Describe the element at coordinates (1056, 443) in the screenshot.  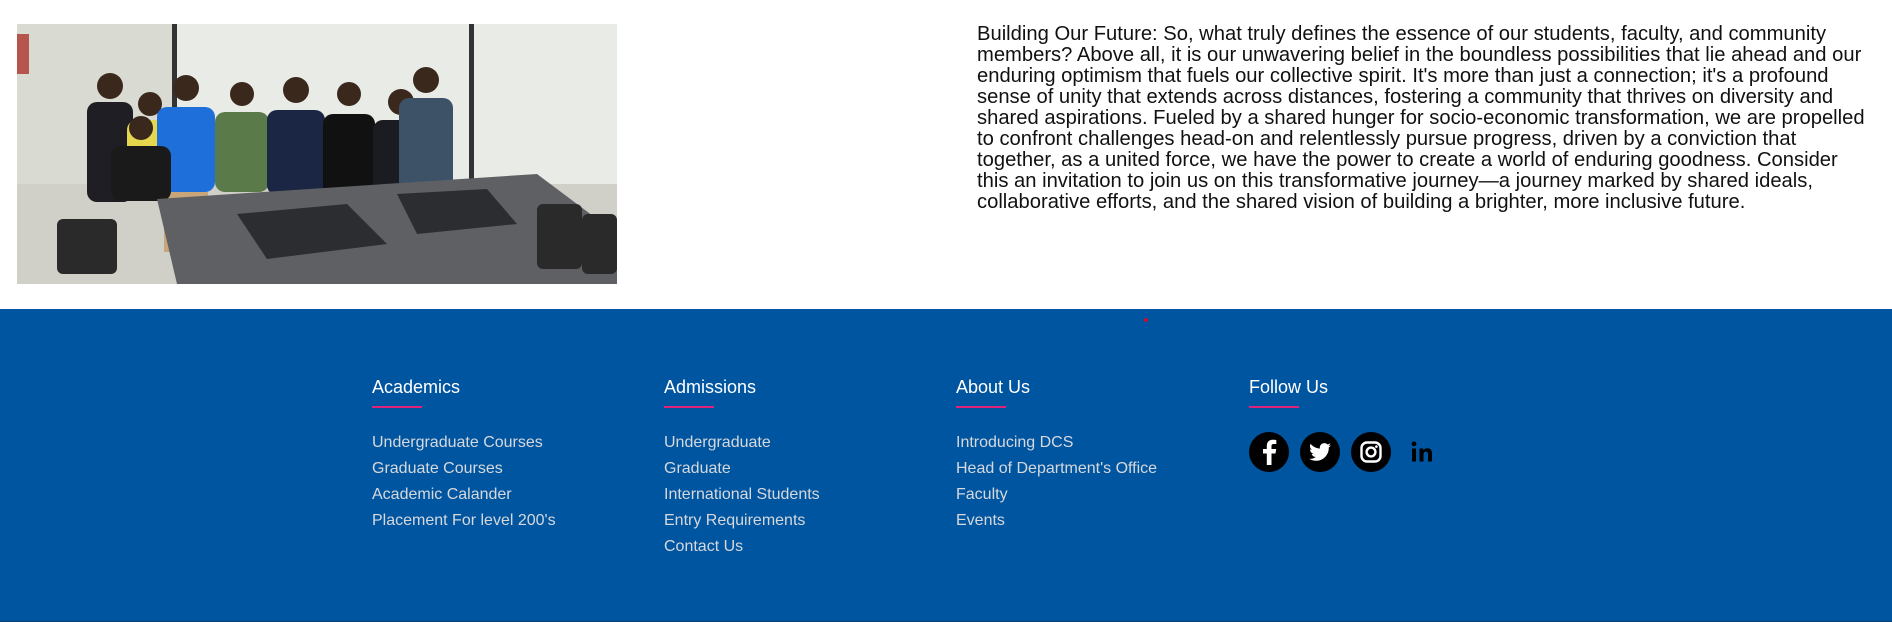
I see `footer-link-introducing-dcs: Introducing DCS` at that location.